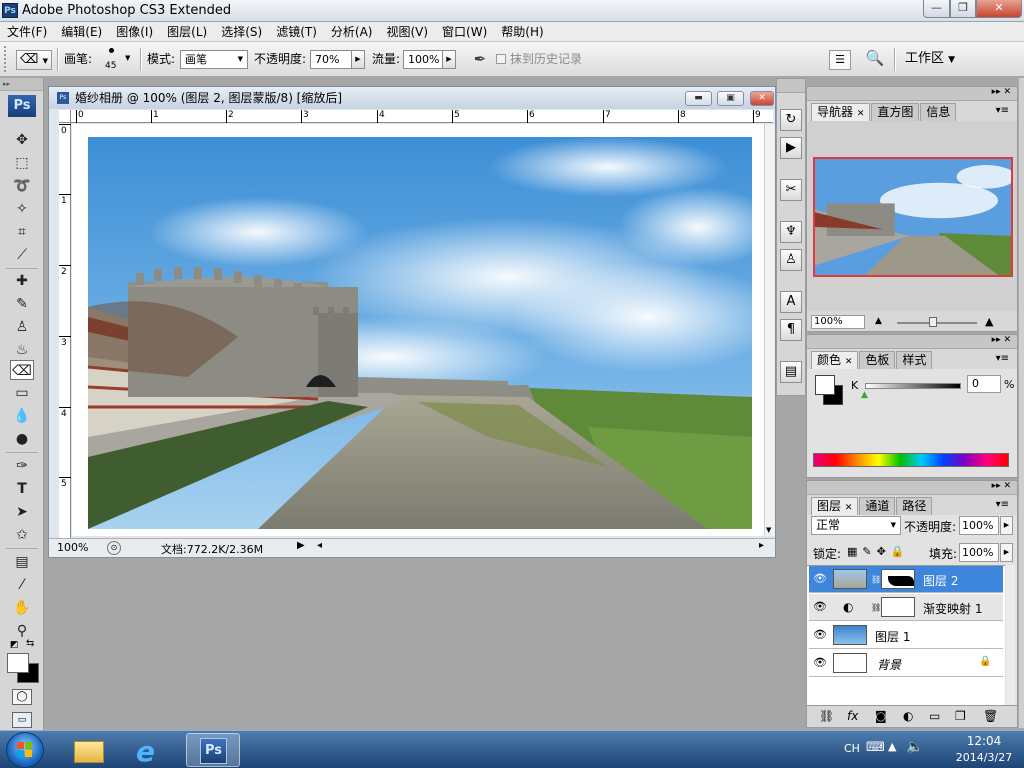  What do you see at coordinates (118, 60) in the screenshot?
I see `brush-picker: 45 ▼` at bounding box center [118, 60].